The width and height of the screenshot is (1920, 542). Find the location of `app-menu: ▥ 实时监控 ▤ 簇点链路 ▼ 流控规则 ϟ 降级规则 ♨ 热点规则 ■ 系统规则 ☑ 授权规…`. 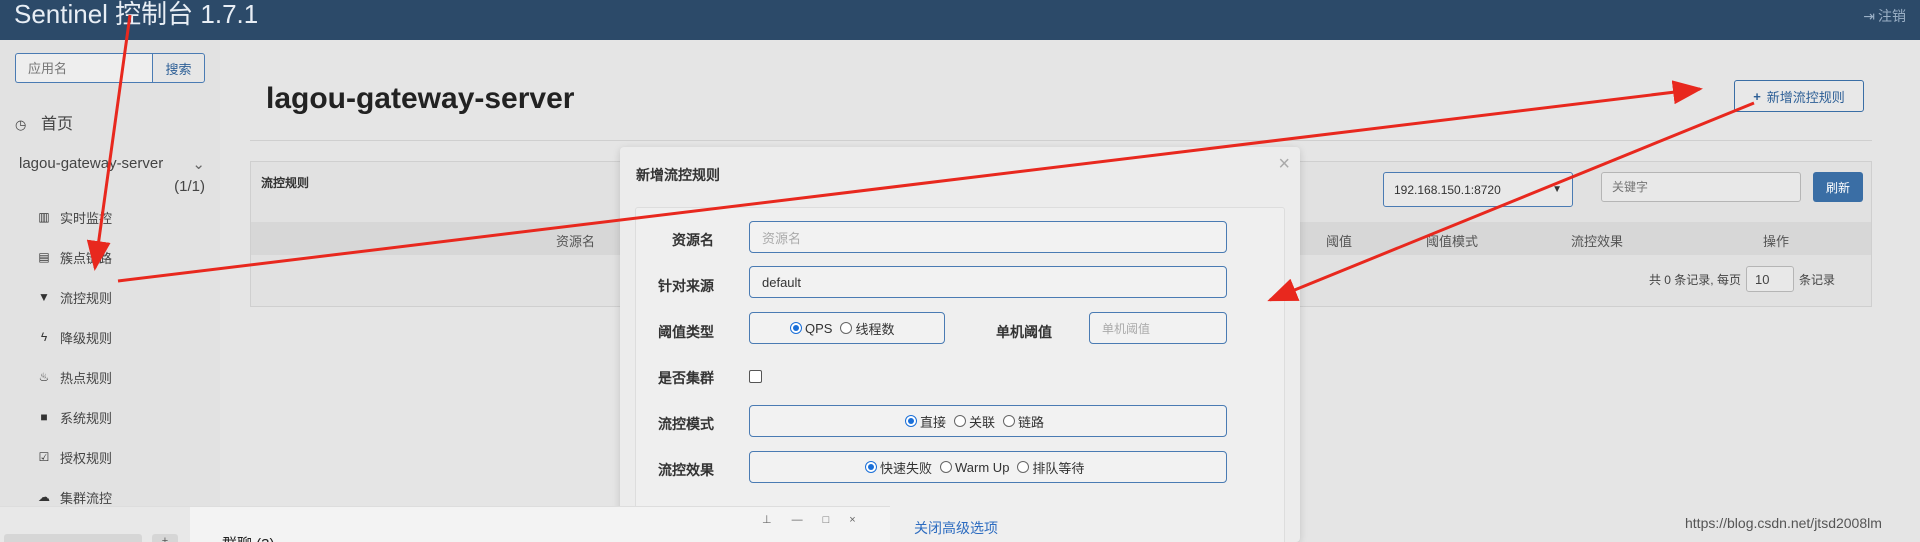

app-menu: ▥ 实时监控 ▤ 簇点链路 ▼ 流控规则 ϟ 降级规则 ♨ 热点规则 ■ 系统规则 ☑ 授权规… is located at coordinates (74, 357).